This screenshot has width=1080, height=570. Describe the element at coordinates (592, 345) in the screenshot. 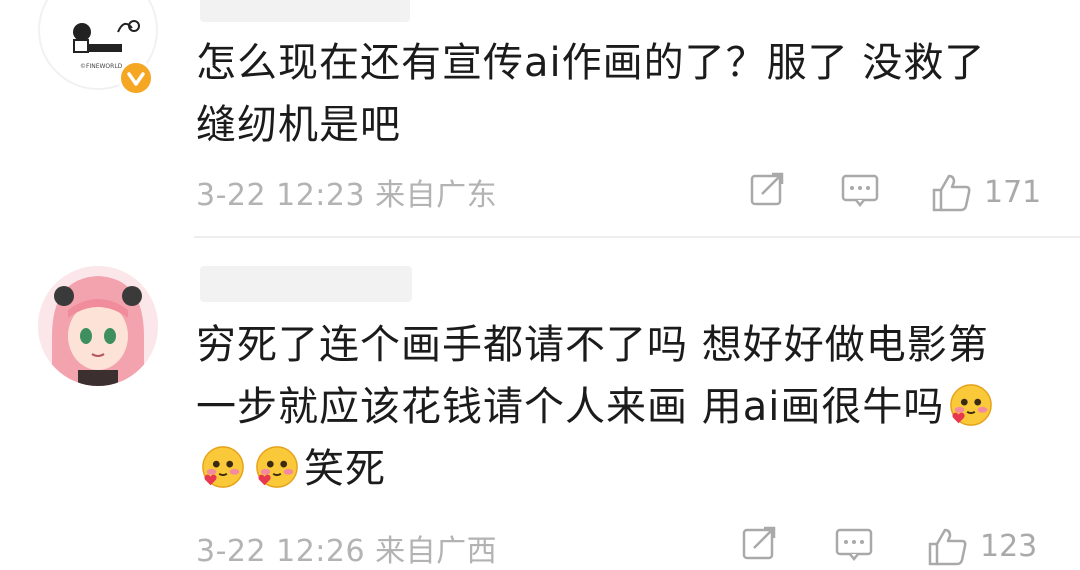

I see `comment-text-line: 穷死了连个画手都请不了吗 想好好做电影第` at that location.